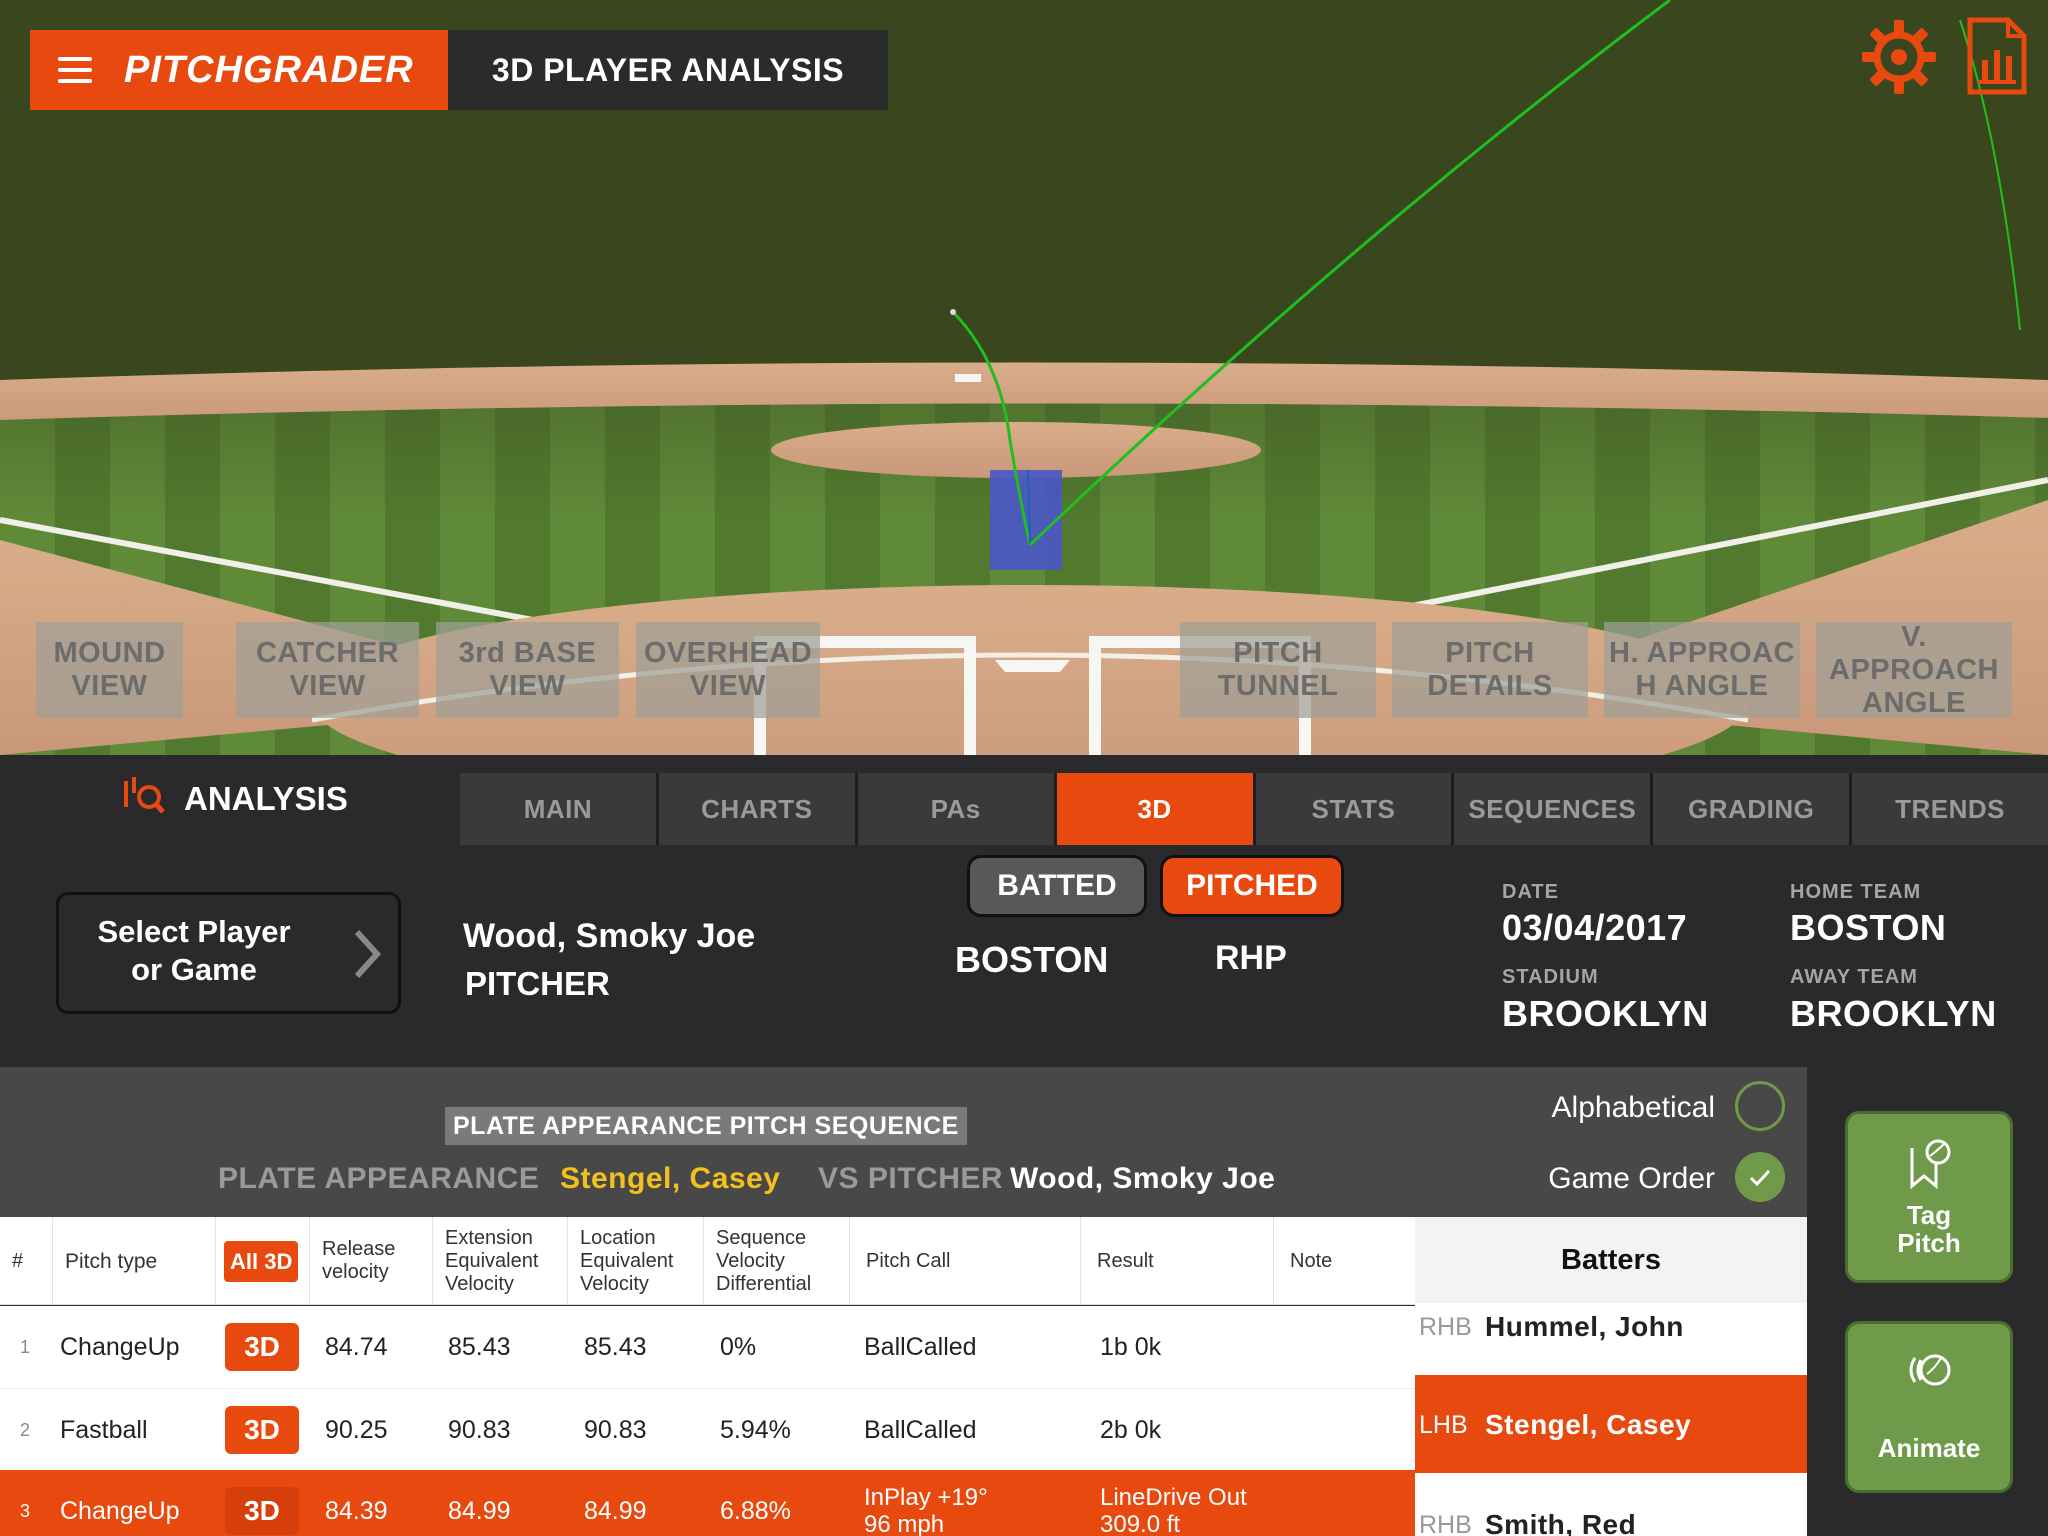 The height and width of the screenshot is (1536, 2048). What do you see at coordinates (636, 1261) in the screenshot?
I see `col-location-header: Location Equivalent Velocity` at bounding box center [636, 1261].